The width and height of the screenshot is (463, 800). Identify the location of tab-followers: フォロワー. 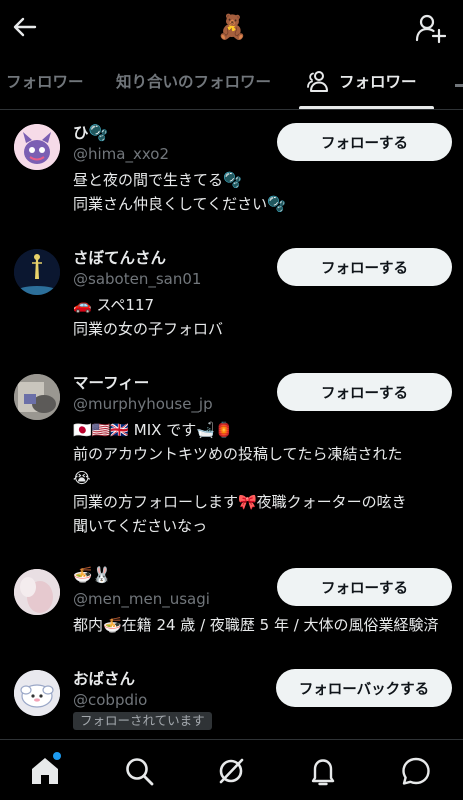
(366, 82).